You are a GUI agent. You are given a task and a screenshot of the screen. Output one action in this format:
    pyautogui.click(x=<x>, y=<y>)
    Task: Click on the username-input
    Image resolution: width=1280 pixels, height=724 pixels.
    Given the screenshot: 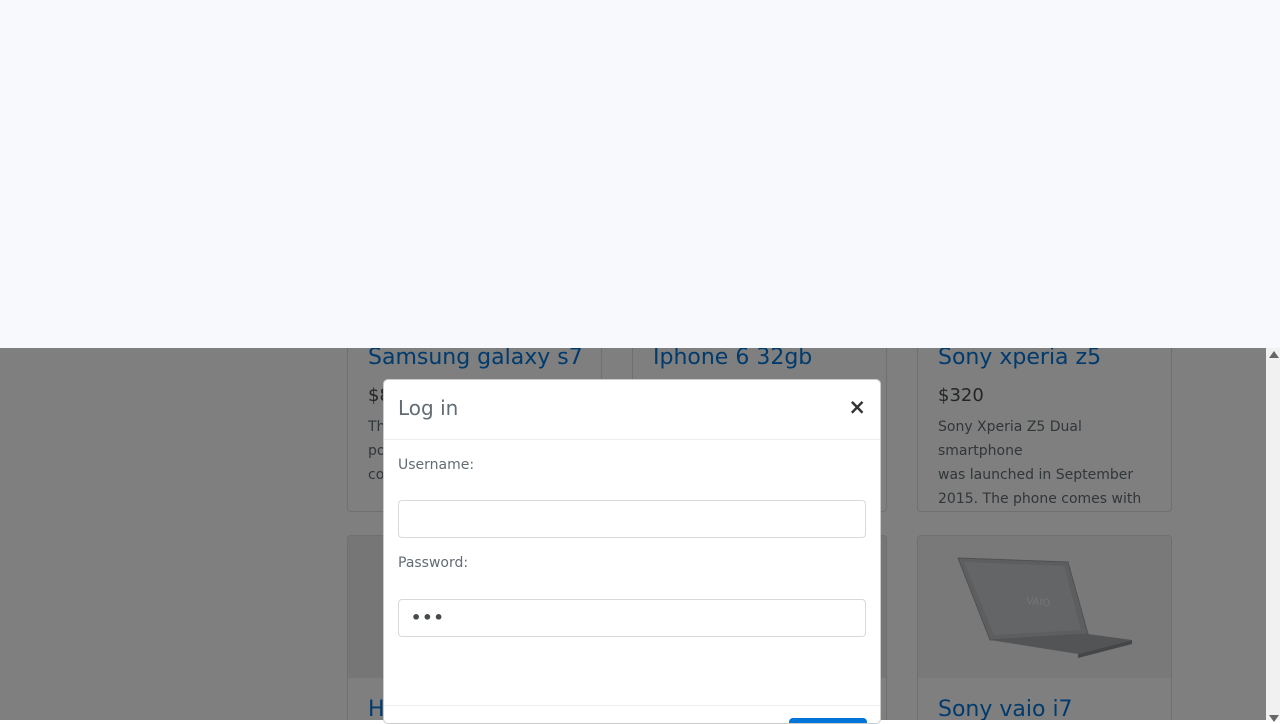 What is the action you would take?
    pyautogui.click(x=632, y=519)
    